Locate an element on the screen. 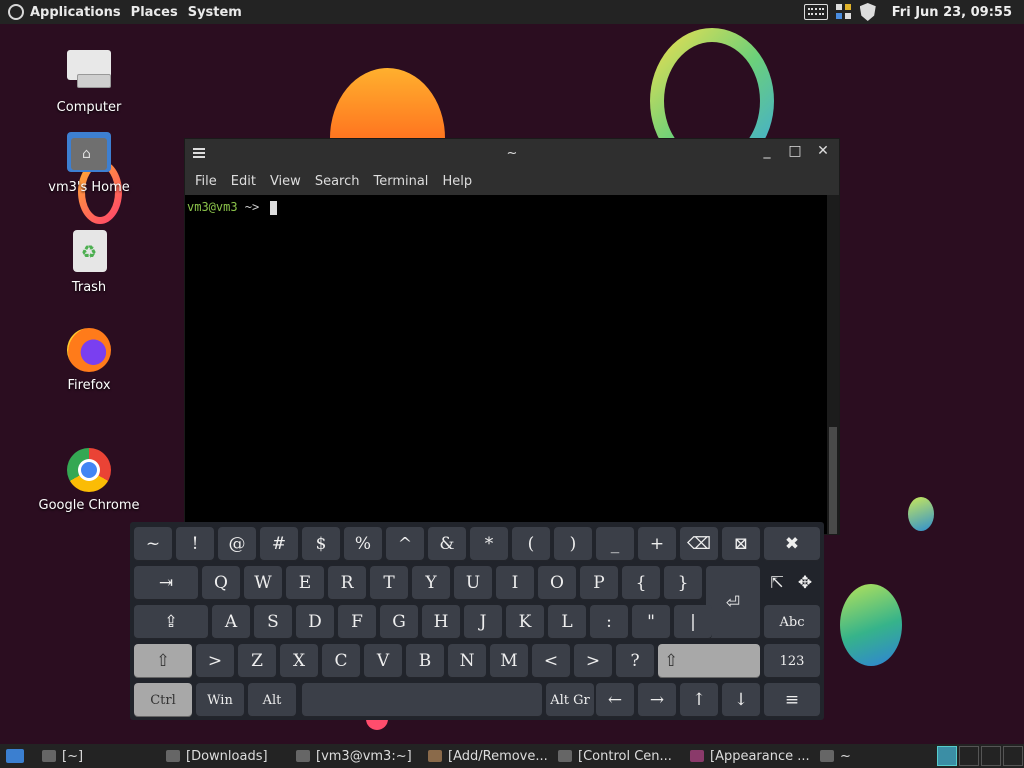 The image size is (1024, 768). key: O is located at coordinates (557, 583).